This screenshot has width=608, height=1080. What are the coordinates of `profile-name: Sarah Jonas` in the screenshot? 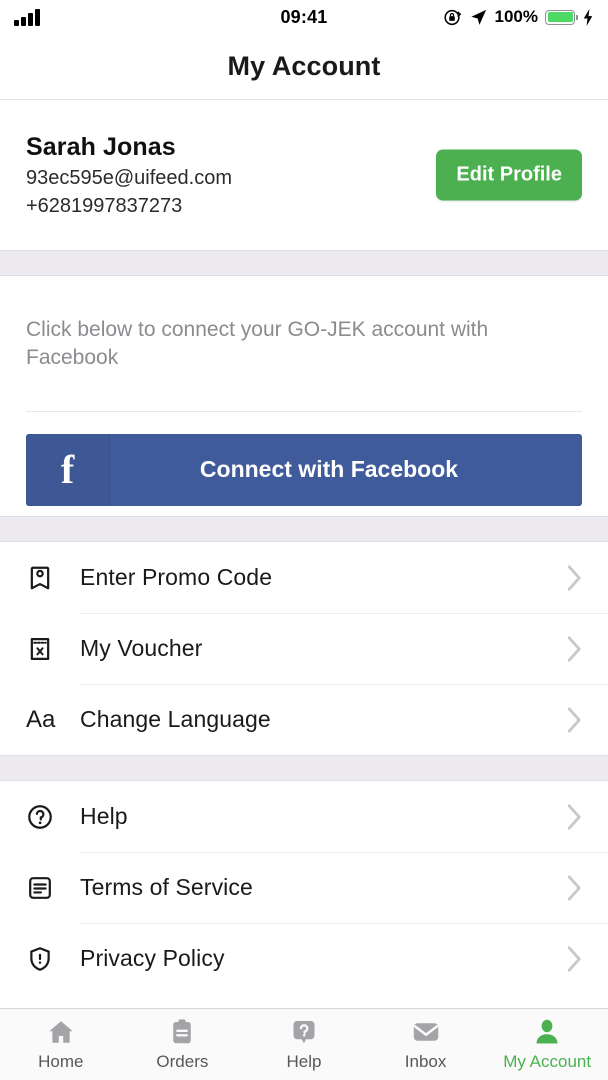 It's located at (101, 146).